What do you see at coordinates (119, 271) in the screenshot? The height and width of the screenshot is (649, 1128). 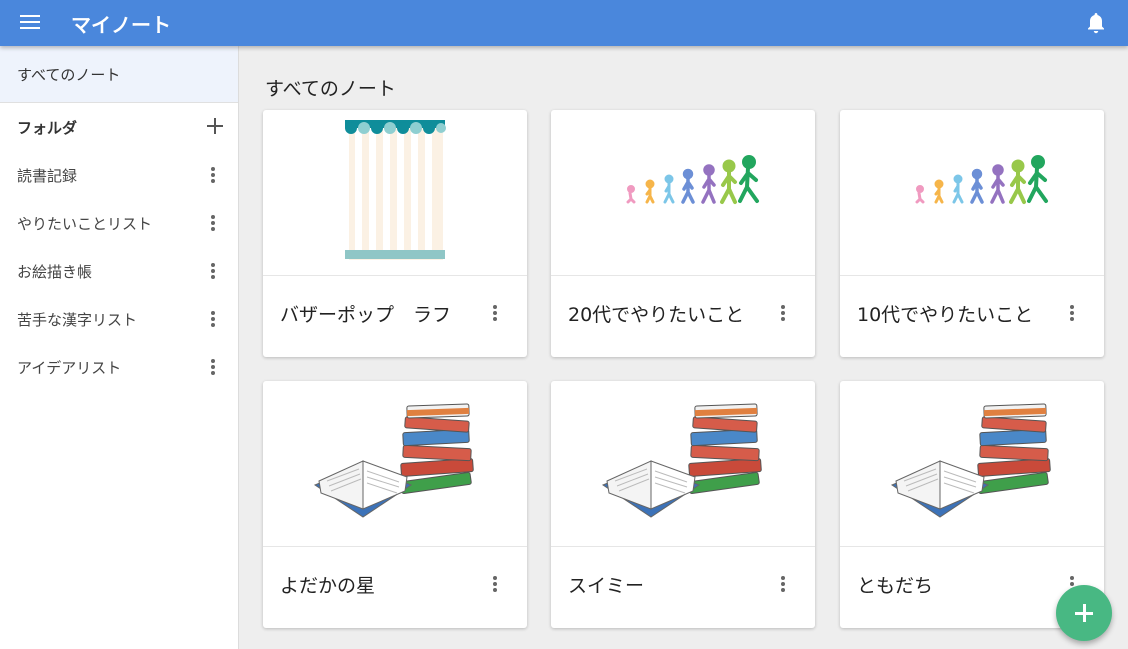 I see `sidebar-folder-item: お絵描き帳` at bounding box center [119, 271].